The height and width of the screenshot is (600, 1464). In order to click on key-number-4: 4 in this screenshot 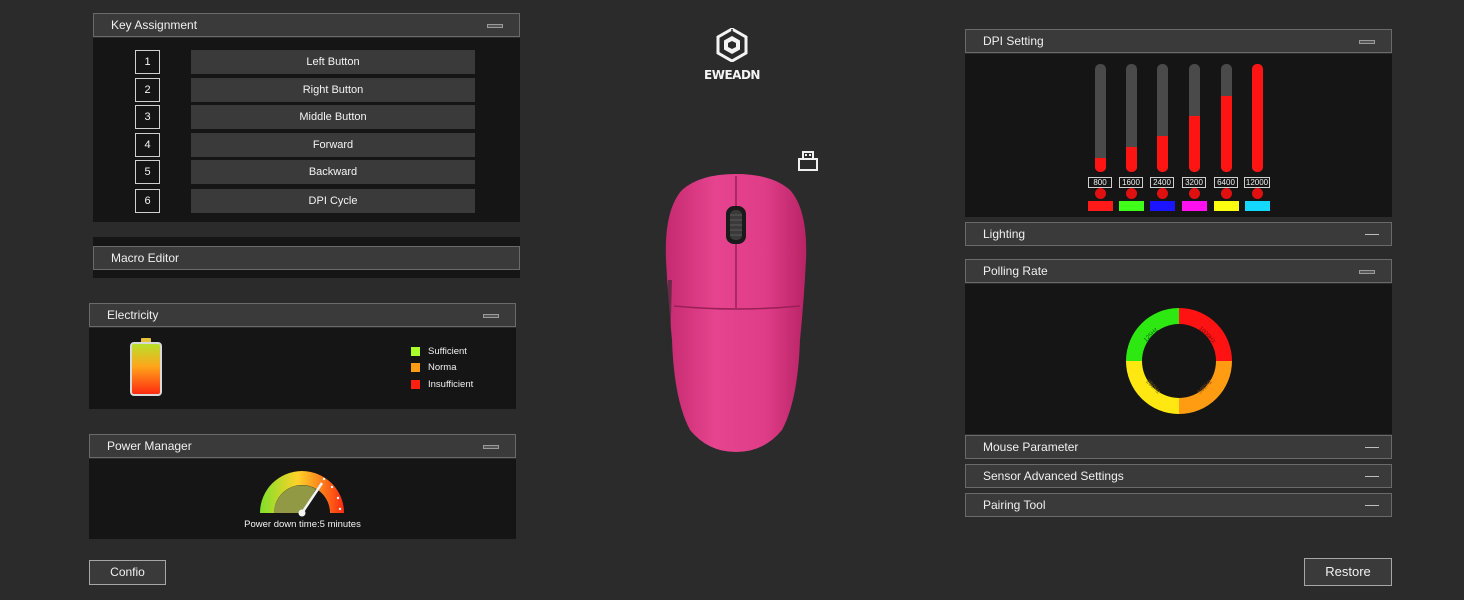, I will do `click(147, 145)`.